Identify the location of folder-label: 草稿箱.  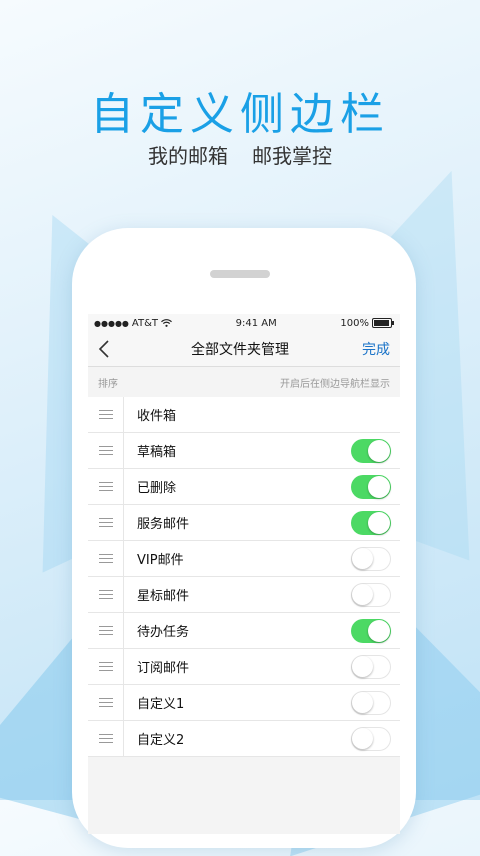
(157, 452).